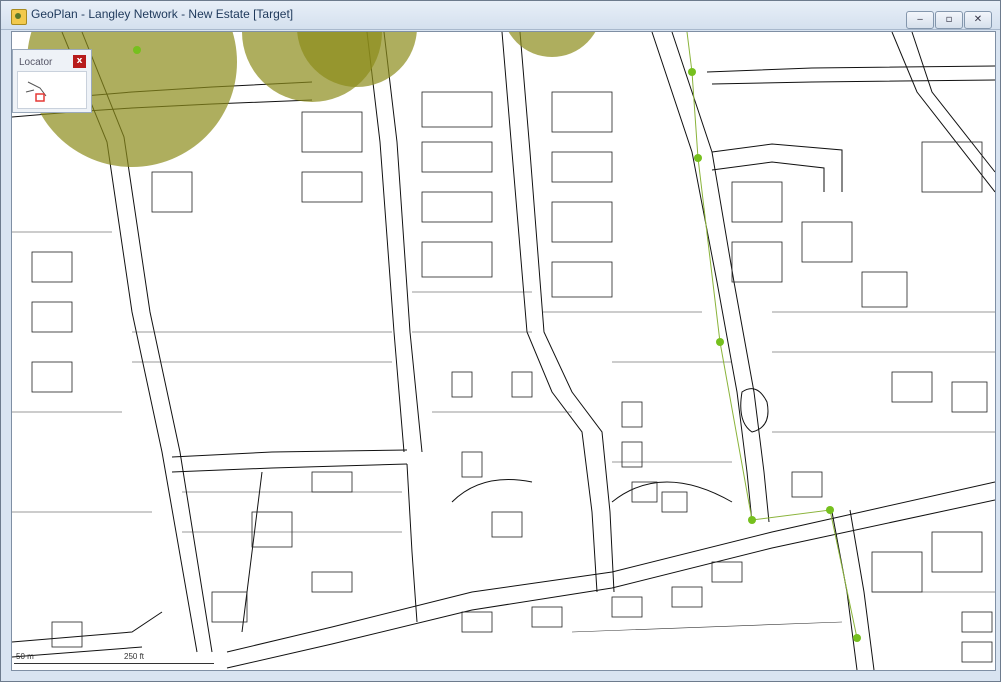  Describe the element at coordinates (114, 663) in the screenshot. I see `scale-line` at that location.